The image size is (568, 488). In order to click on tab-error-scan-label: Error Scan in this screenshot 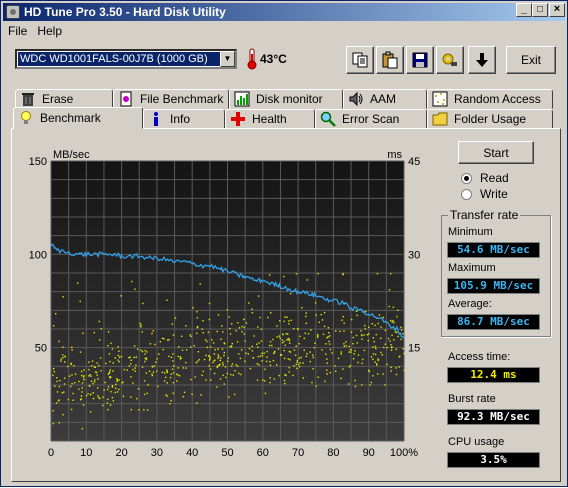, I will do `click(371, 119)`.